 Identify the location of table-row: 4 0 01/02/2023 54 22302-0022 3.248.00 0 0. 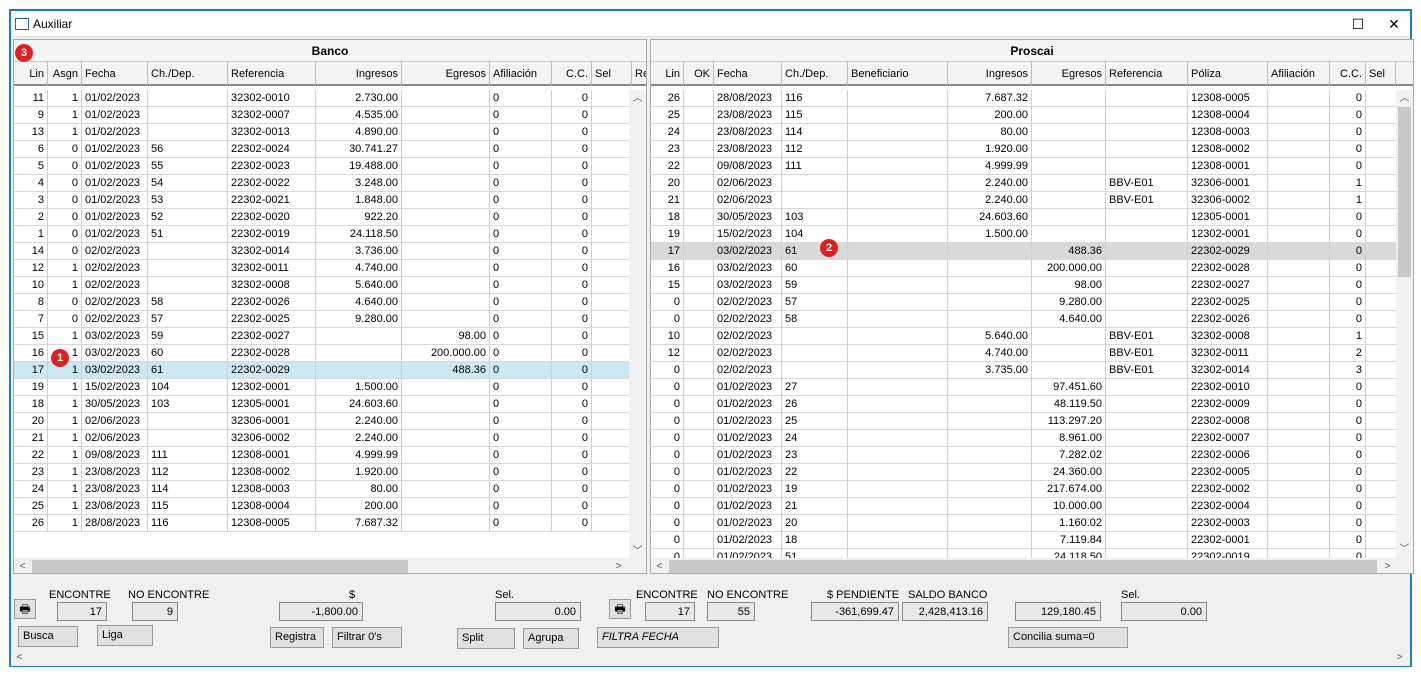
(330, 183).